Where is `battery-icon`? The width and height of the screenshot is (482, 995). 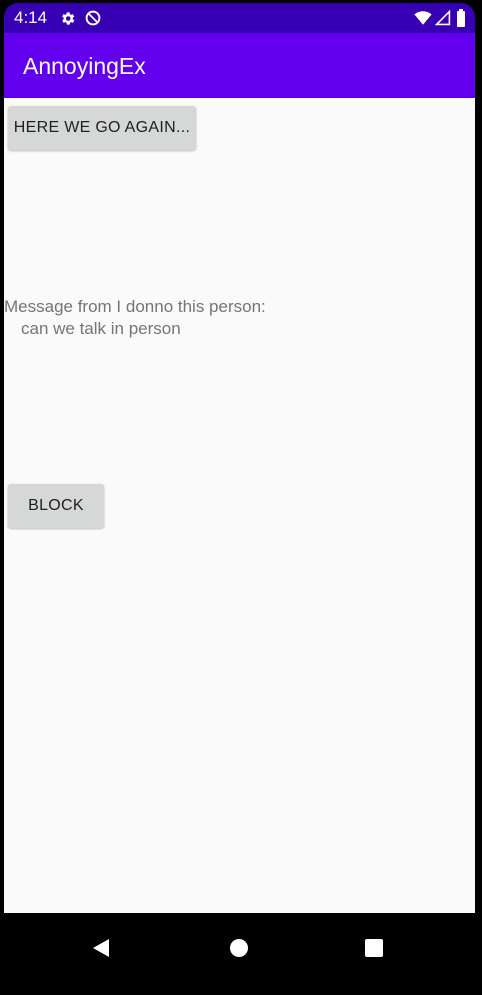
battery-icon is located at coordinates (461, 18).